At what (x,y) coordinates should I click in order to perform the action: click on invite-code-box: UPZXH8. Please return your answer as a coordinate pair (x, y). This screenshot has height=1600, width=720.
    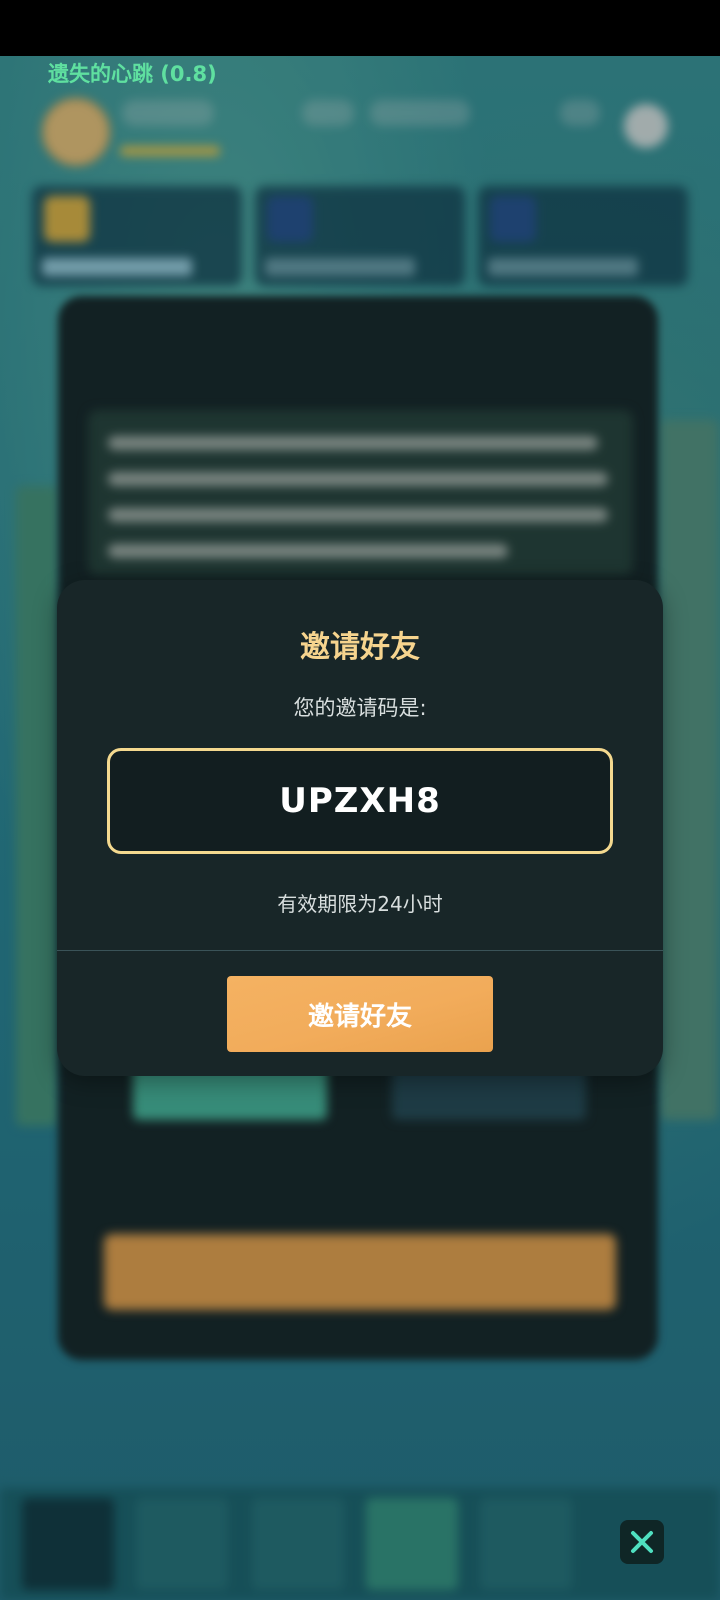
    Looking at the image, I should click on (360, 801).